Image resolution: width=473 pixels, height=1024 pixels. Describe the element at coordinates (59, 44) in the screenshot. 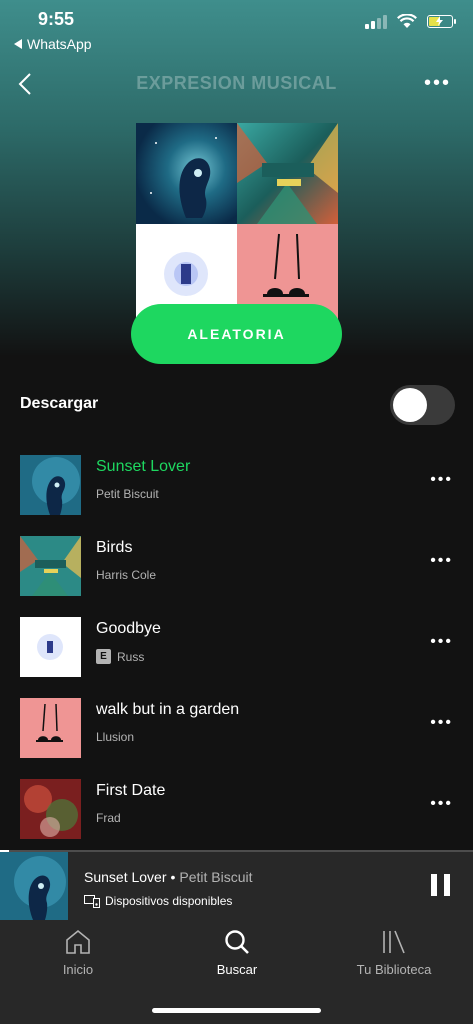

I see `back-app-label: WhatsApp` at that location.